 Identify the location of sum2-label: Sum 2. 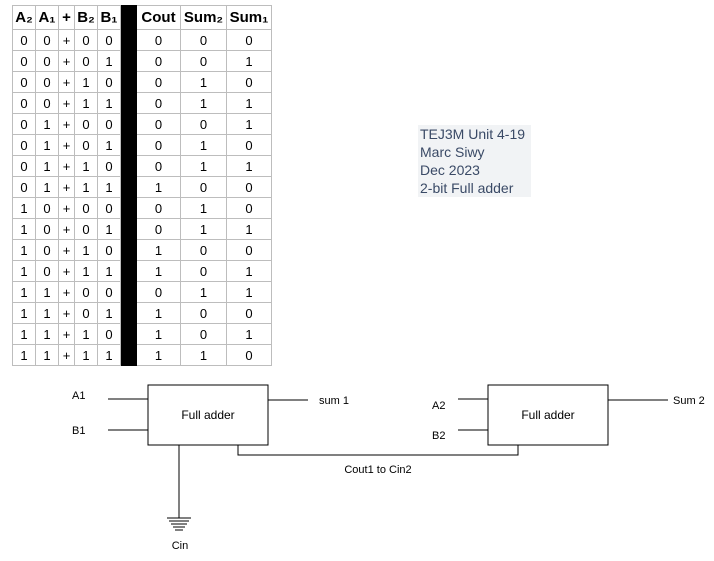
(689, 401).